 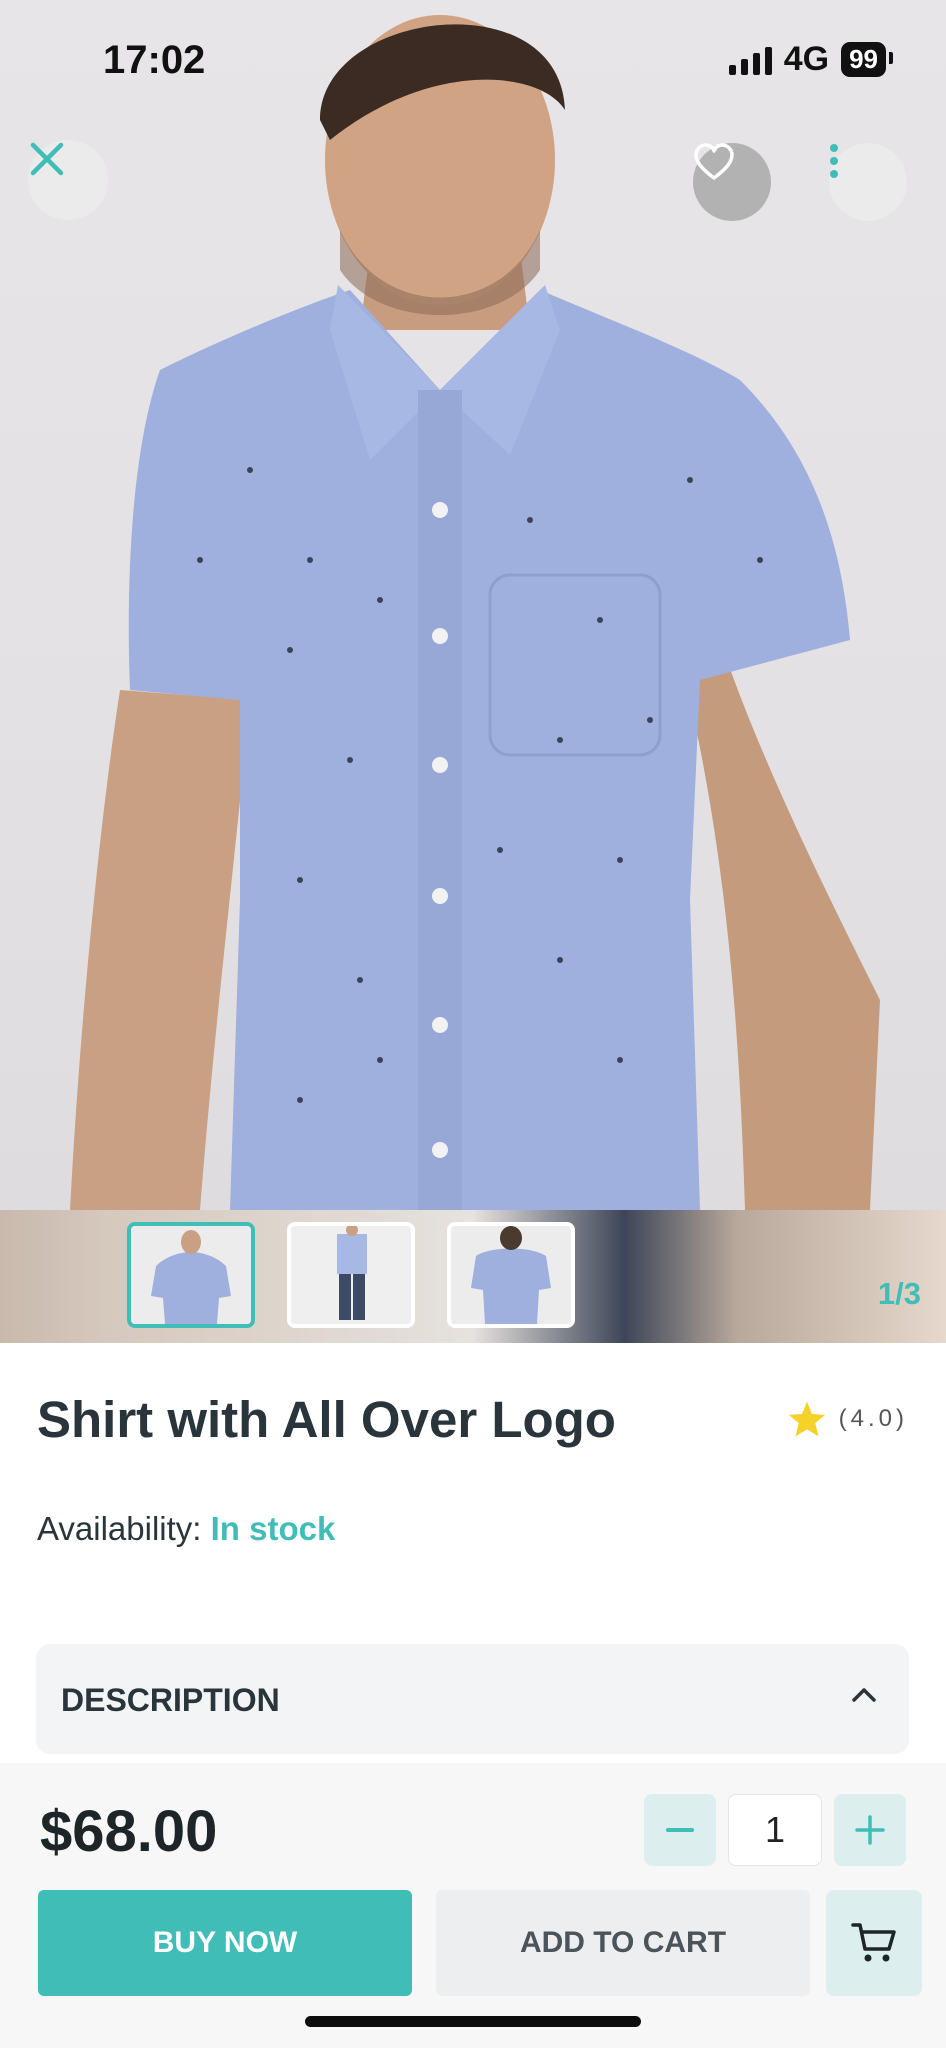 What do you see at coordinates (124, 1528) in the screenshot?
I see `availability-label: Availability:` at bounding box center [124, 1528].